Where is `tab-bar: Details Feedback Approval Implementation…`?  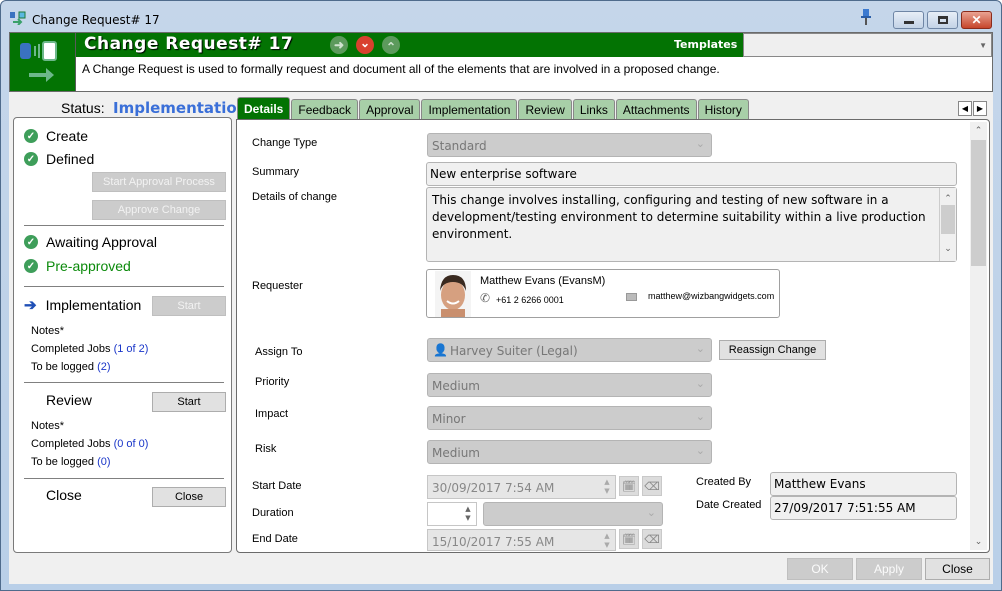
tab-bar: Details Feedback Approval Implementation… is located at coordinates (493, 108).